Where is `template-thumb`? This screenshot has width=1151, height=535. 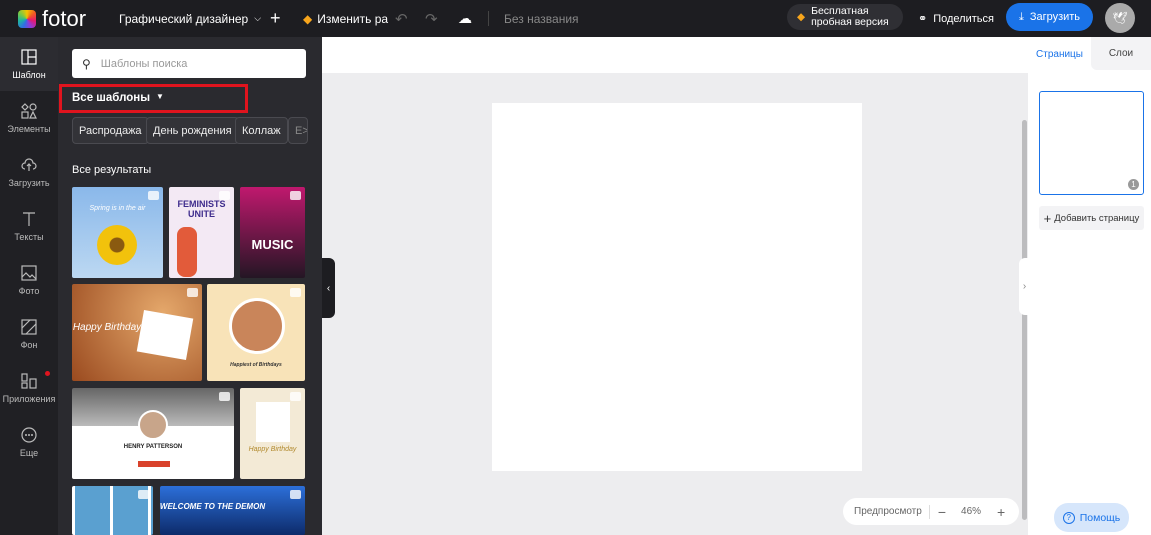 template-thumb is located at coordinates (112, 510).